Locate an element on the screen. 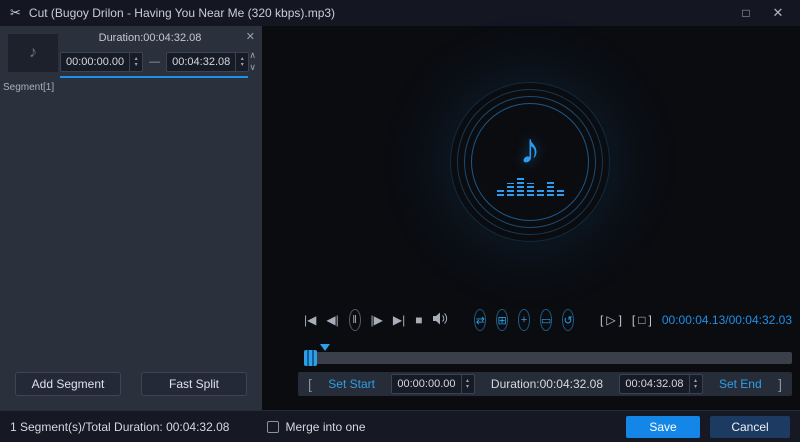 Image resolution: width=800 pixels, height=442 pixels. trim-duration-label: Duration:00:04:32.08 is located at coordinates (547, 384).